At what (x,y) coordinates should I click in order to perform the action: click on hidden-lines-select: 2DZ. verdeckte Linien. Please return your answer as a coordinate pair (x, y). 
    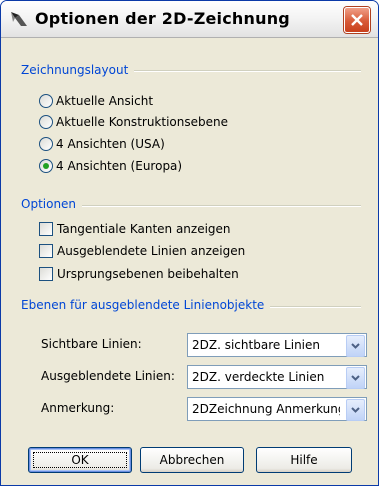
    Looking at the image, I should click on (277, 377).